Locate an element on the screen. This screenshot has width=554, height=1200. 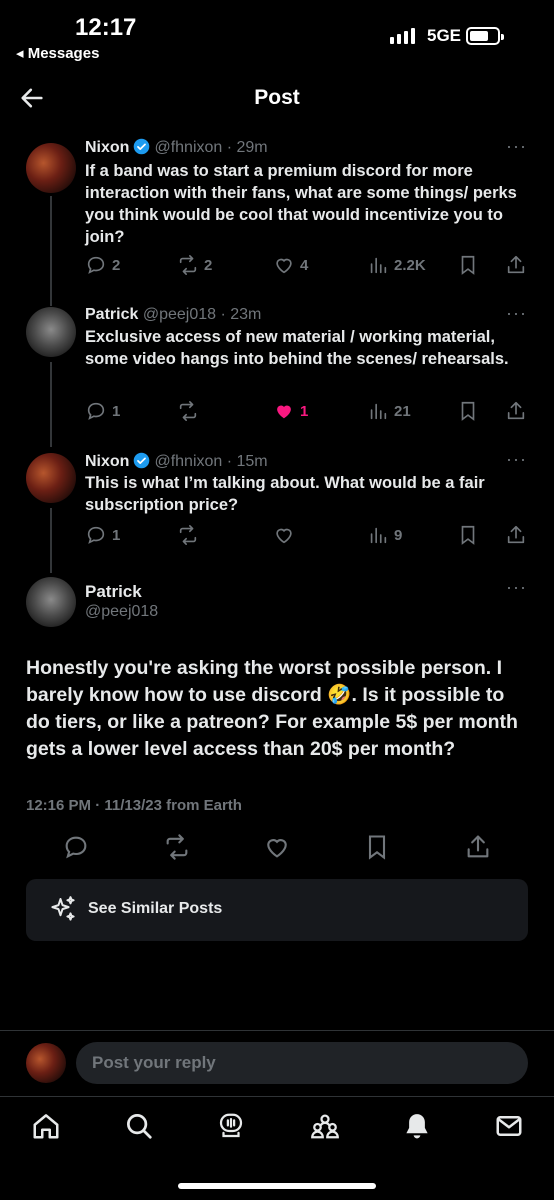
back-to-messages-link: ◂ Messages is located at coordinates (57, 53).